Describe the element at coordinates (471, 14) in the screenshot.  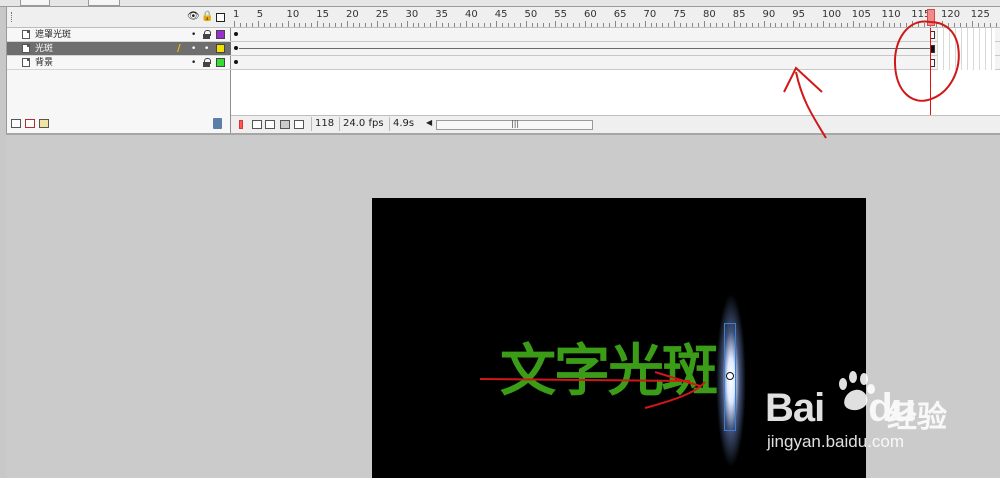
I see `ruler-label: 40` at that location.